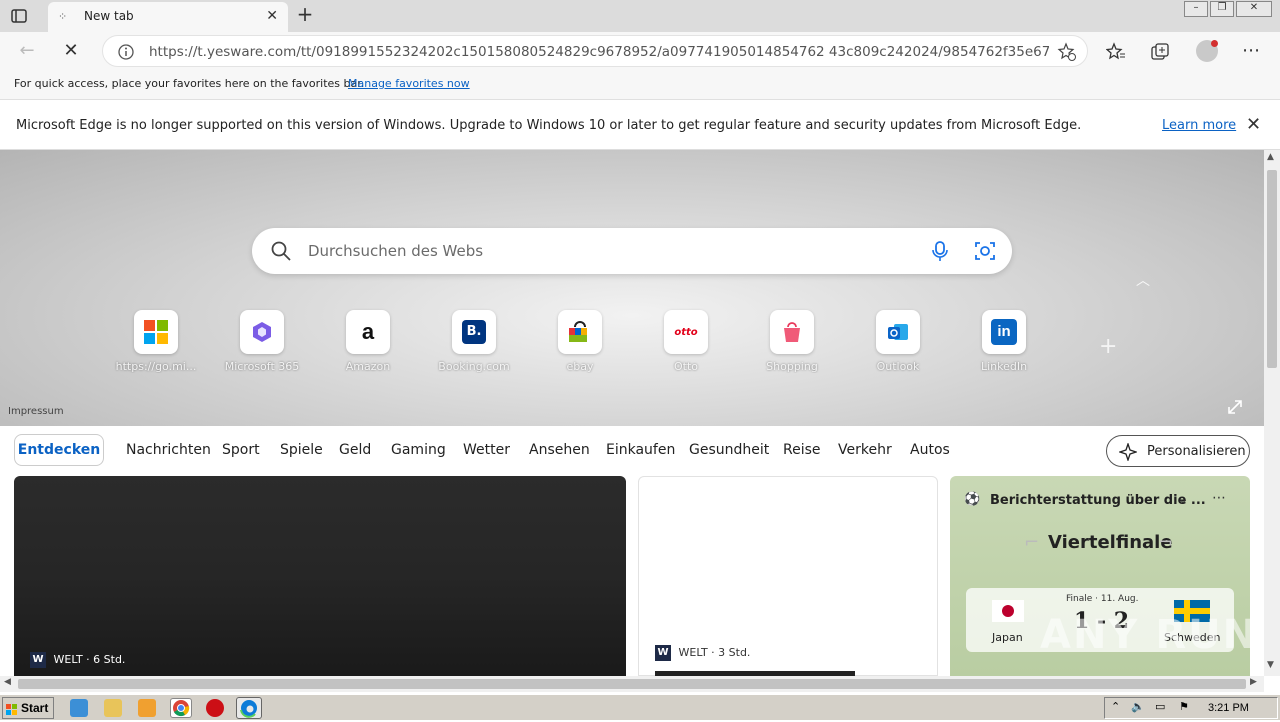 This screenshot has width=1280, height=722. I want to click on personalize-button: Personalisieren, so click(1178, 451).